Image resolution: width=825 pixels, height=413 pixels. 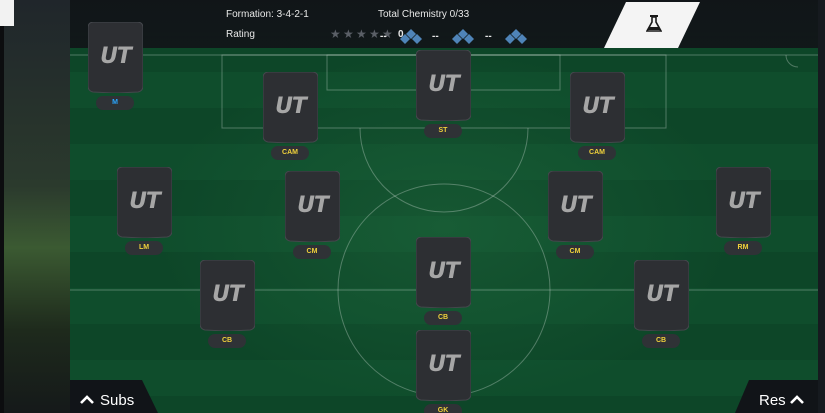 I want to click on flask-icon, so click(x=654, y=23).